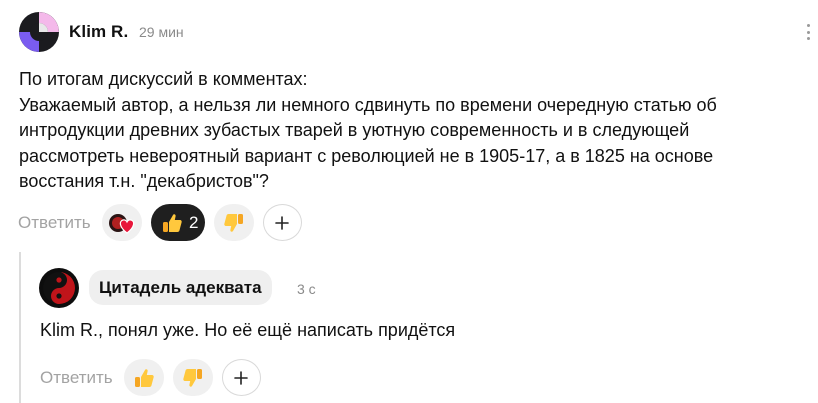  I want to click on reply-avatar, so click(59, 288).